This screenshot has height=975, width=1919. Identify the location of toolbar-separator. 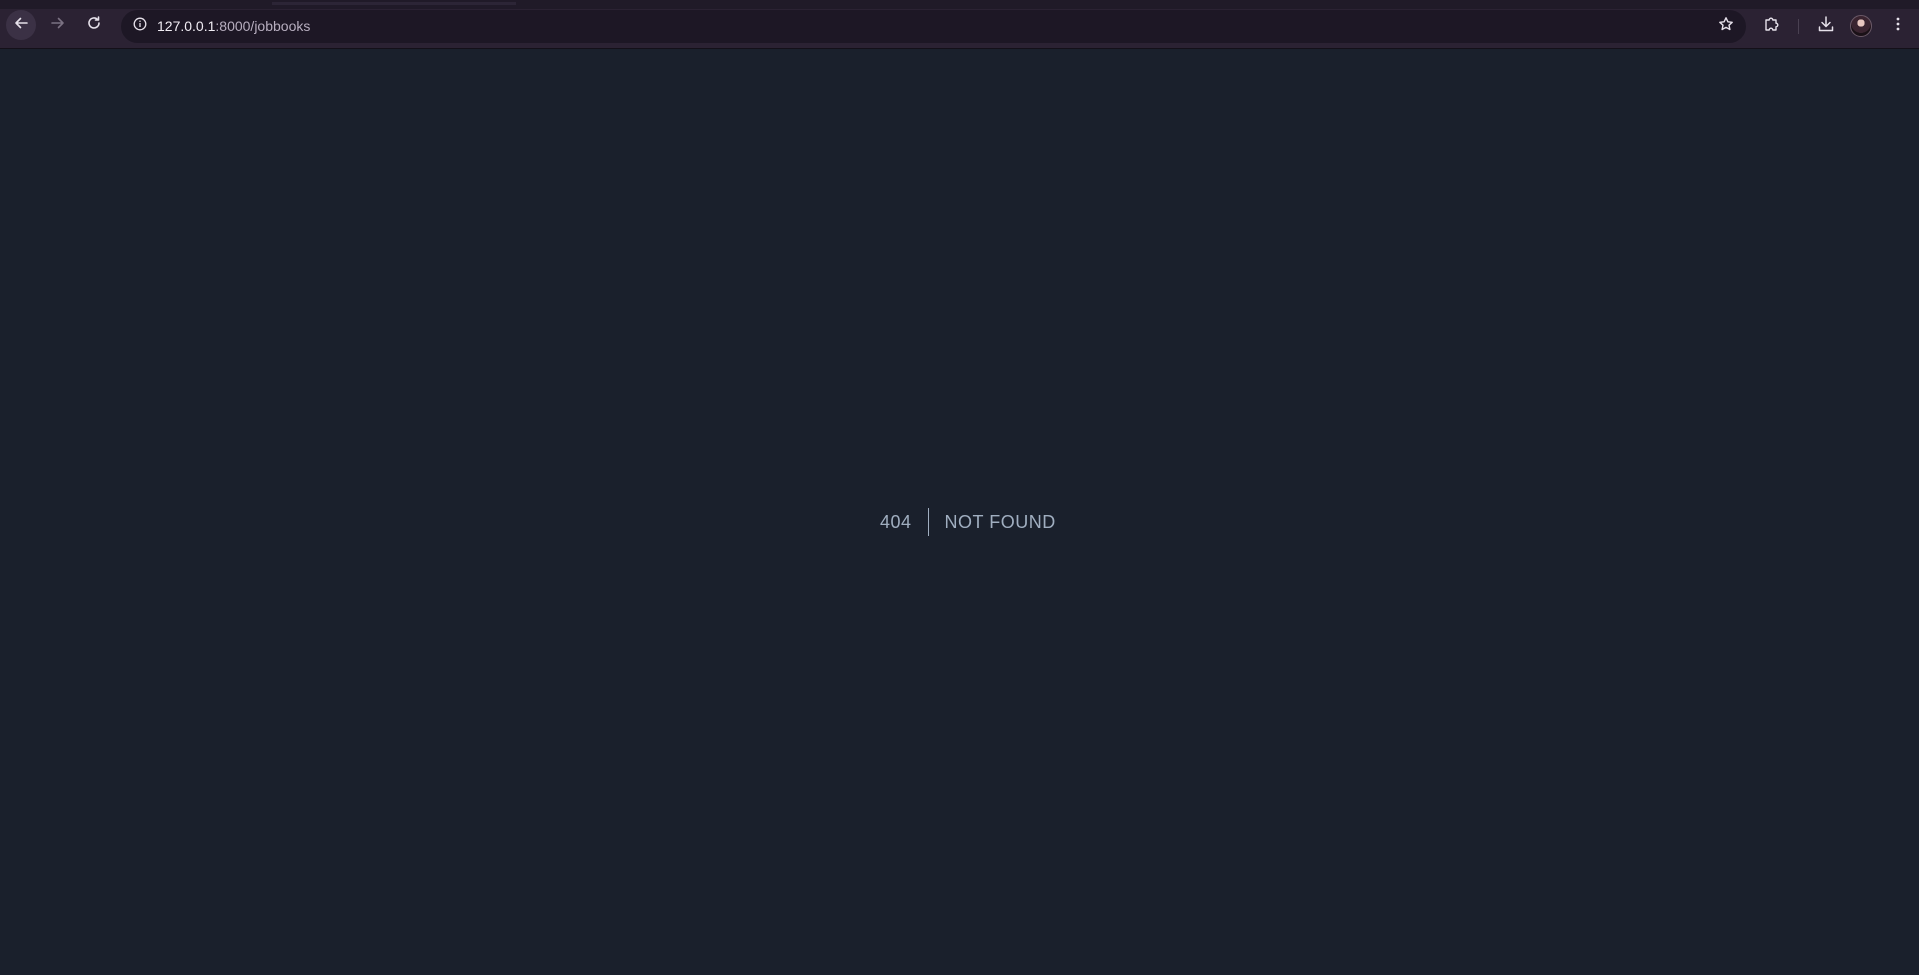
(1798, 26).